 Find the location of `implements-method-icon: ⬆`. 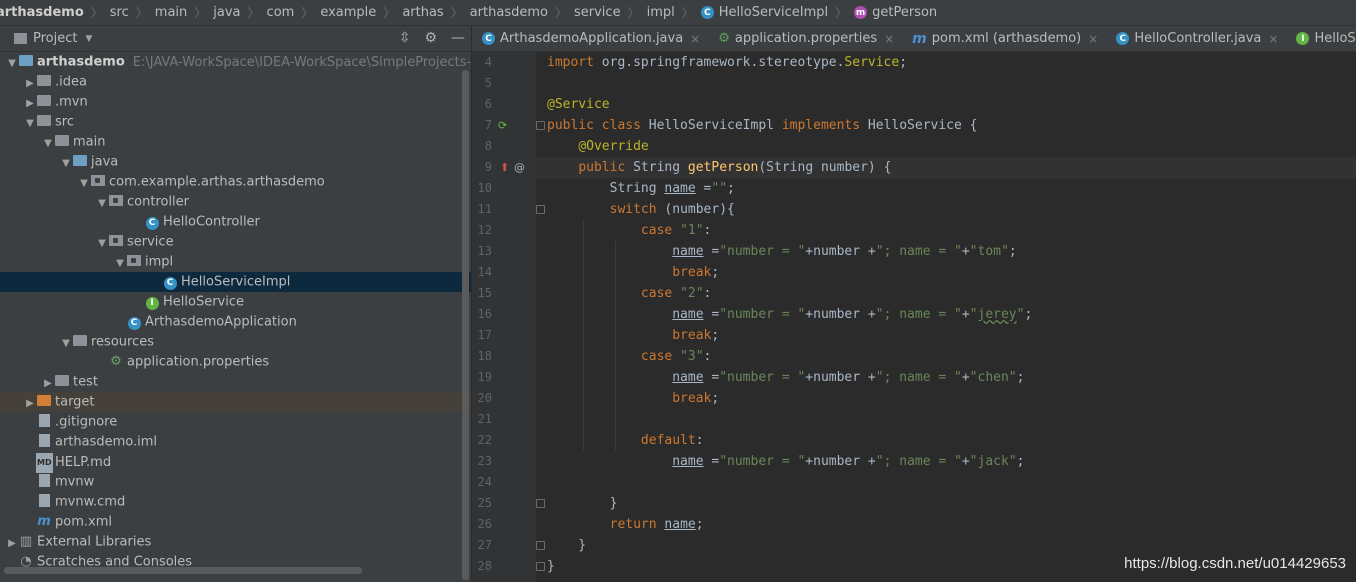

implements-method-icon: ⬆ is located at coordinates (504, 167).